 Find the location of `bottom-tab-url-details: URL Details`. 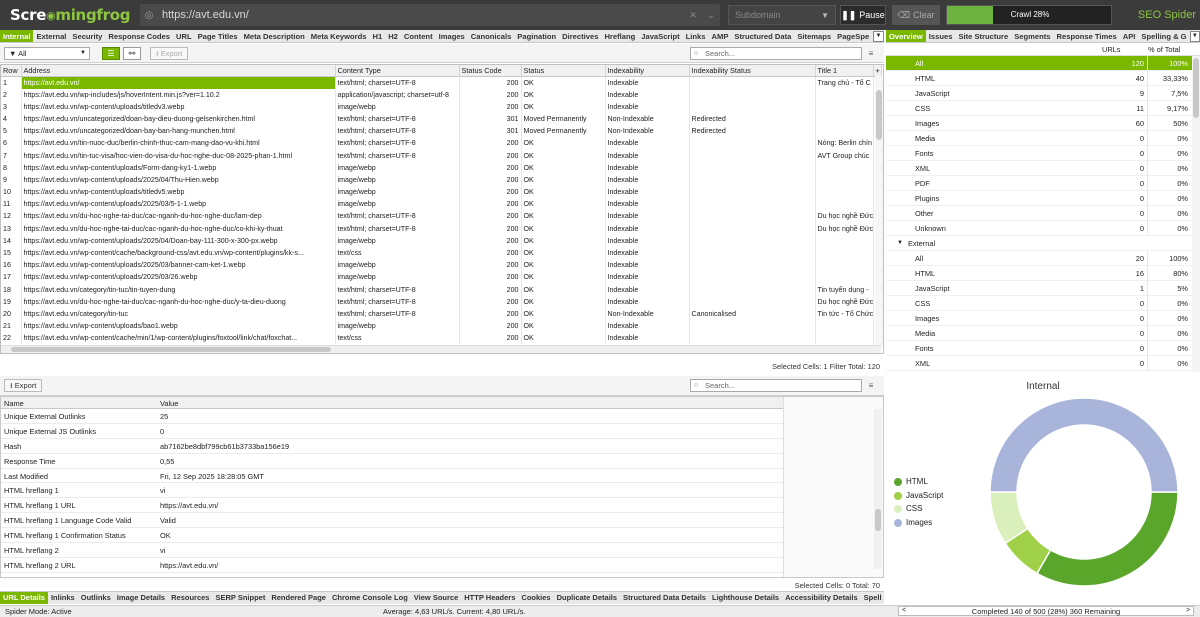

bottom-tab-url-details: URL Details is located at coordinates (24, 598).